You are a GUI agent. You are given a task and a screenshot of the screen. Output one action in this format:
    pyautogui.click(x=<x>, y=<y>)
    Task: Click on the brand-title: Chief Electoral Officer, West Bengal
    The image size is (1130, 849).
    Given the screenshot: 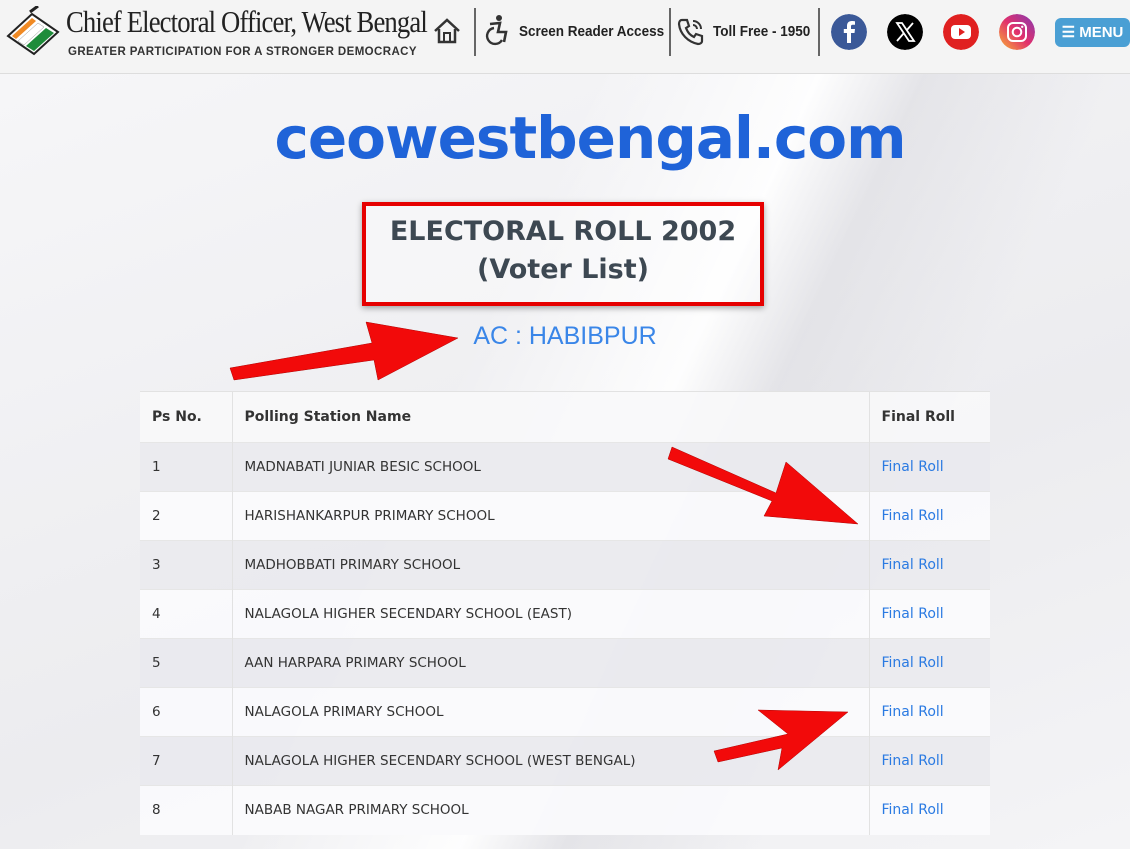 What is the action you would take?
    pyautogui.click(x=247, y=22)
    